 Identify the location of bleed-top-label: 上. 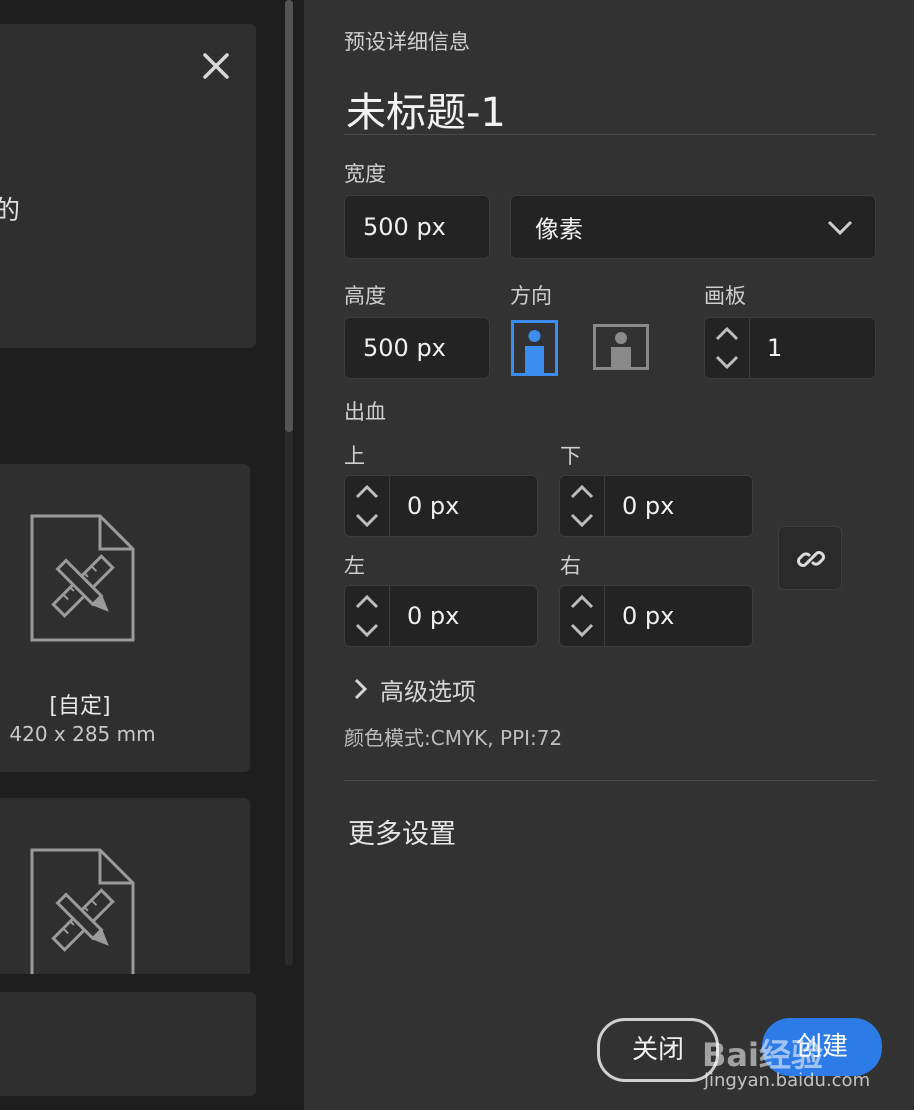
(354, 456).